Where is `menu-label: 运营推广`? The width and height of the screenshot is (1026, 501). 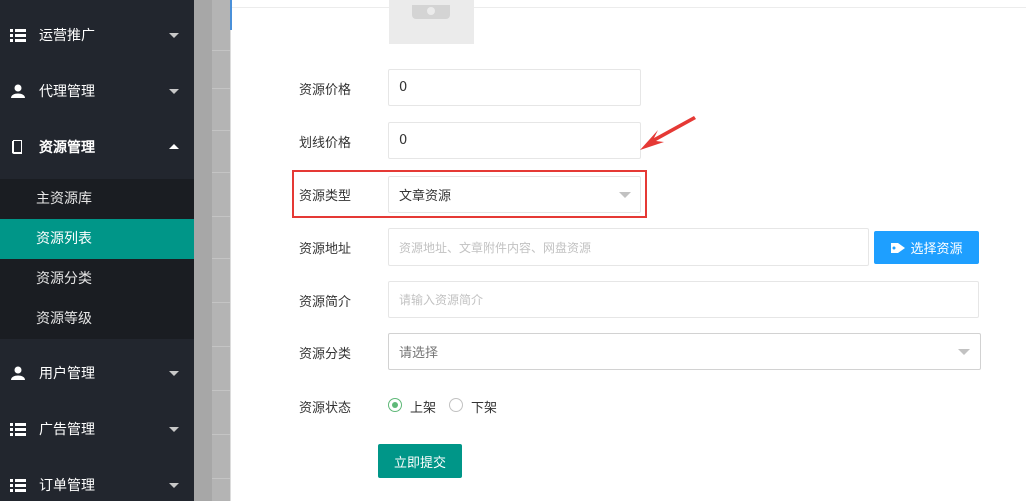
menu-label: 运营推广 is located at coordinates (67, 36).